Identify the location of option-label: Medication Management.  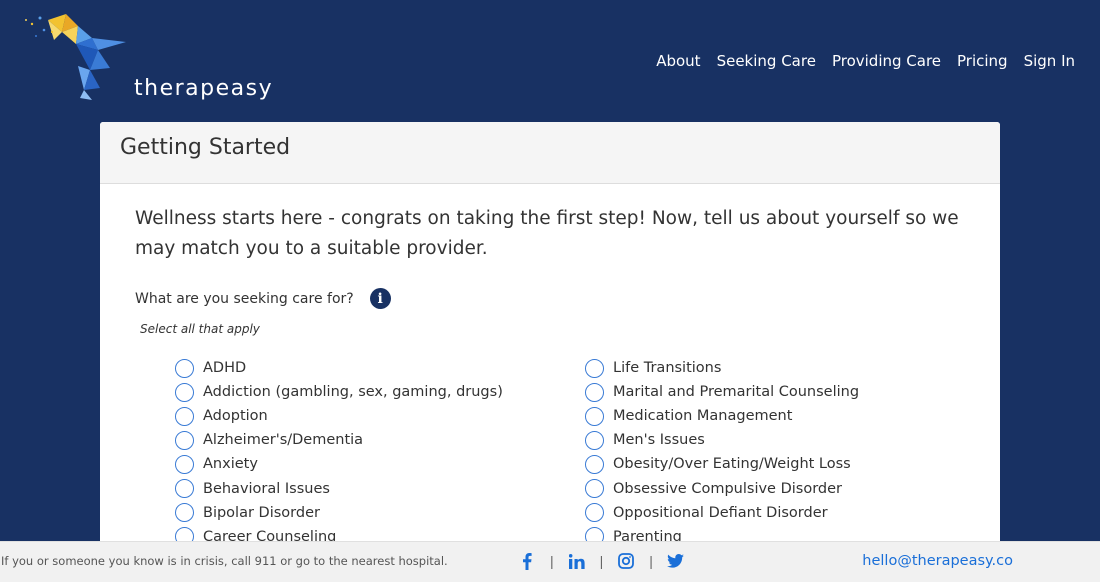
(703, 416).